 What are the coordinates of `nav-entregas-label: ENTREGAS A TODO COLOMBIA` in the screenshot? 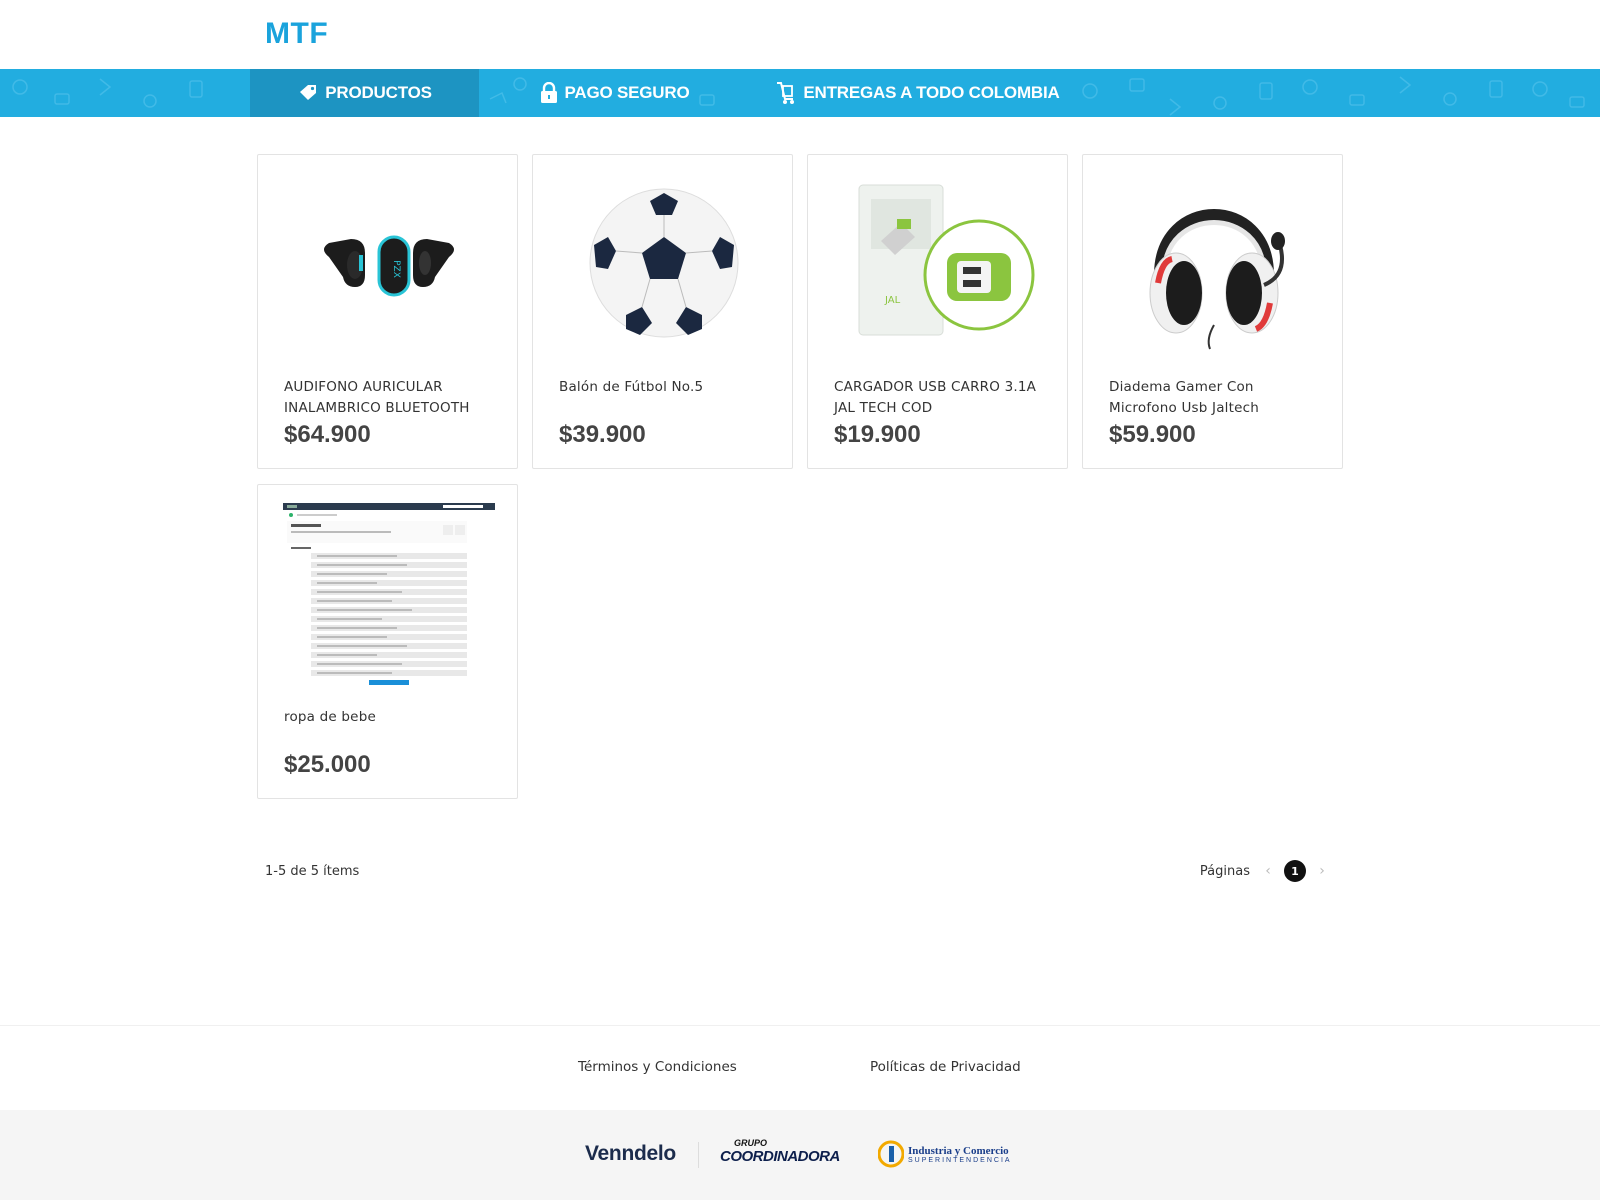 It's located at (931, 92).